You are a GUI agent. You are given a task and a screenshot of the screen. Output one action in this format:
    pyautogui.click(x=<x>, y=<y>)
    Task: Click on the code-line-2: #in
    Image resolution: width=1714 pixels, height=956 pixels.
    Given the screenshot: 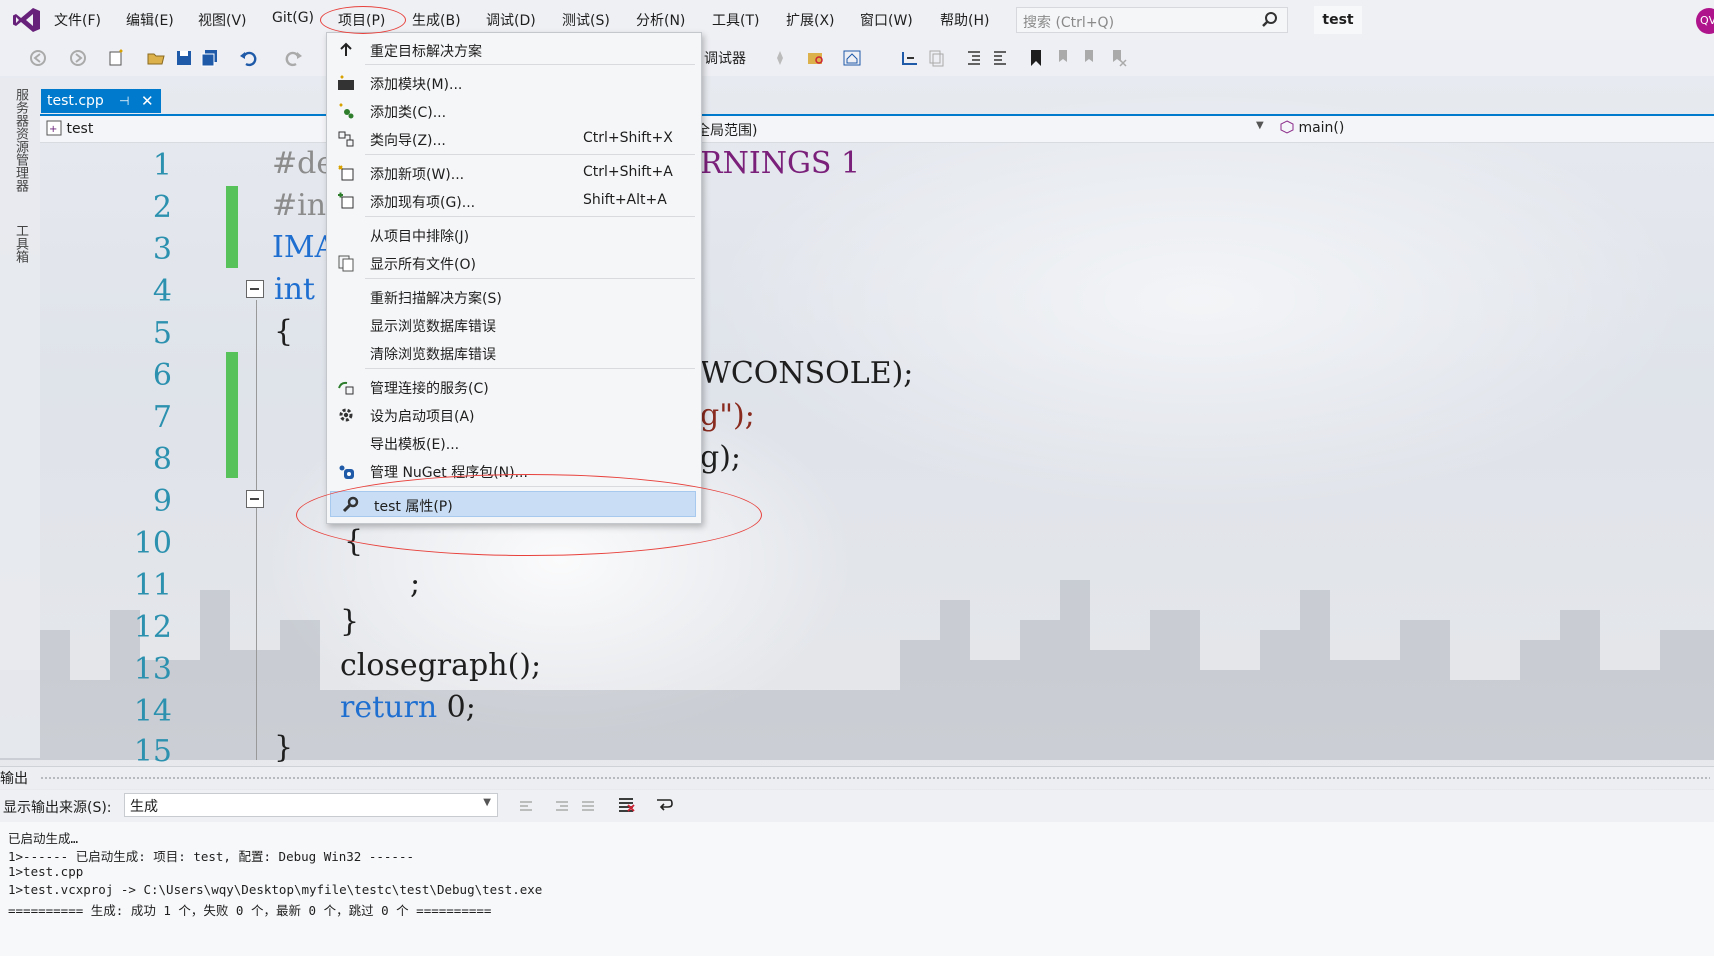 What is the action you would take?
    pyautogui.click(x=299, y=205)
    